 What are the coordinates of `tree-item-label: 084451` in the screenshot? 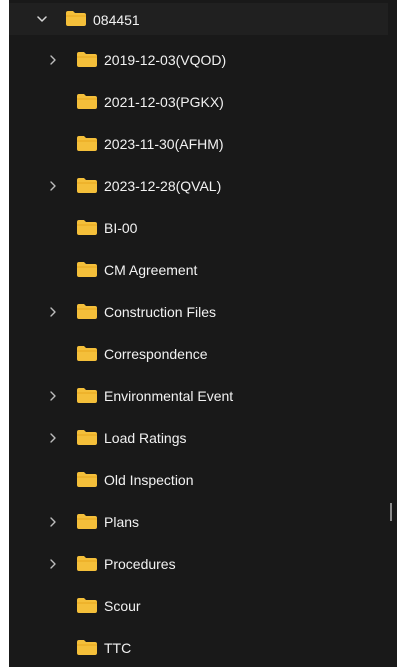 It's located at (116, 20).